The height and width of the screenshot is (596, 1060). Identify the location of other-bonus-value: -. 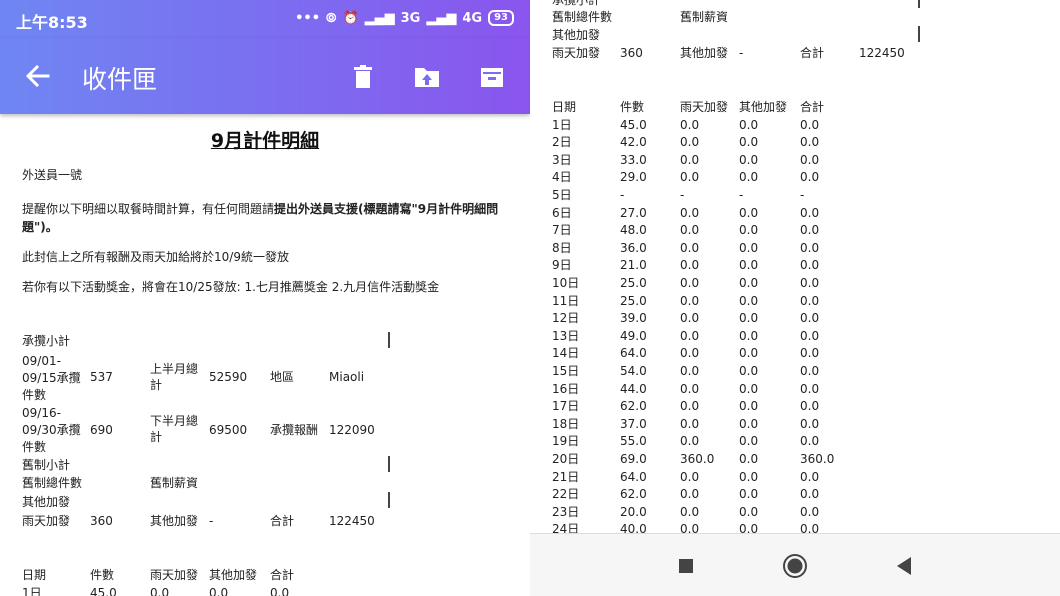
(211, 521).